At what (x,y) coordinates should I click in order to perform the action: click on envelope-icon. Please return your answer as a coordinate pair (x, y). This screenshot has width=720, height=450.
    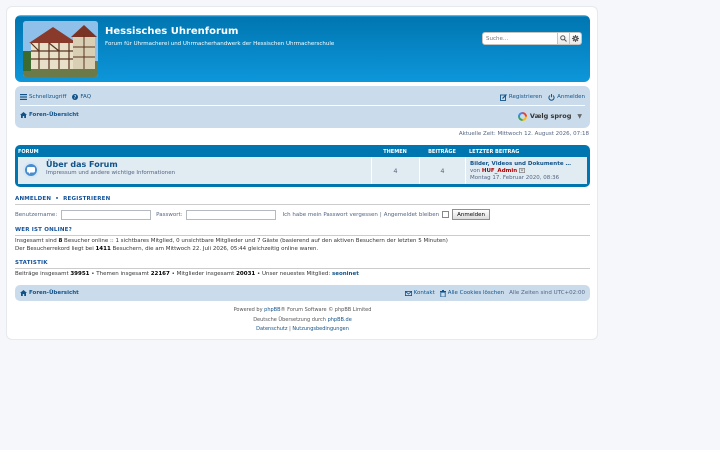
    Looking at the image, I should click on (408, 293).